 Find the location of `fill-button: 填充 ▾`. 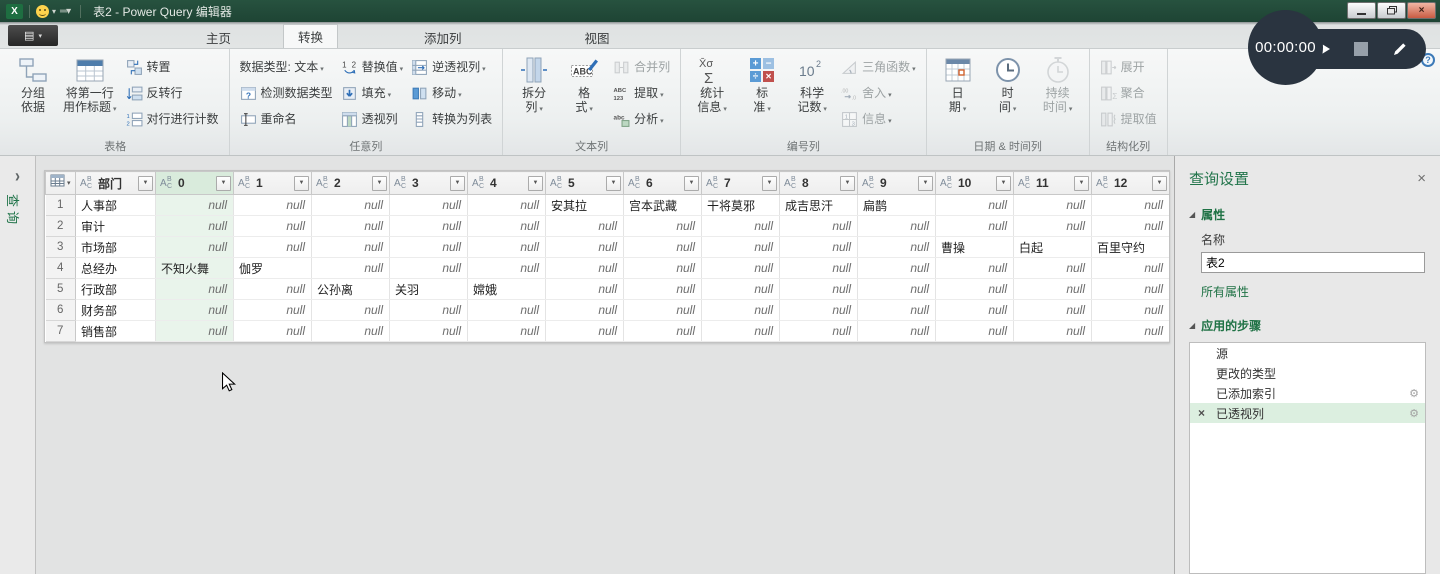

fill-button: 填充 ▾ is located at coordinates (372, 93).